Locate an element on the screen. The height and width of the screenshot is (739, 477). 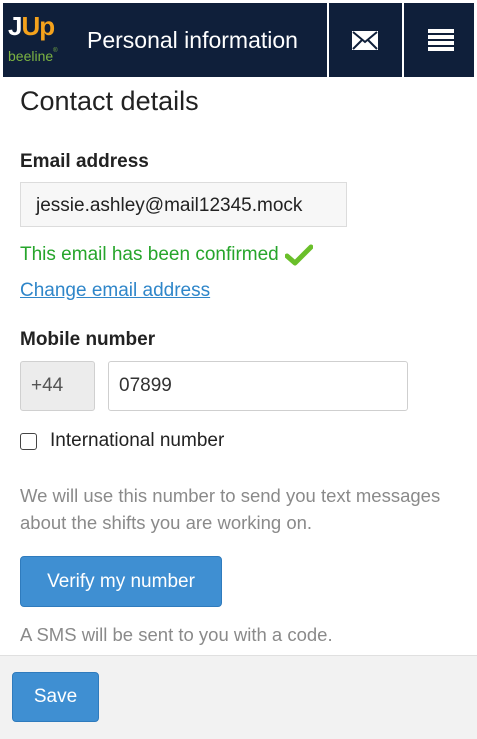
email-label: Email address is located at coordinates (84, 161).